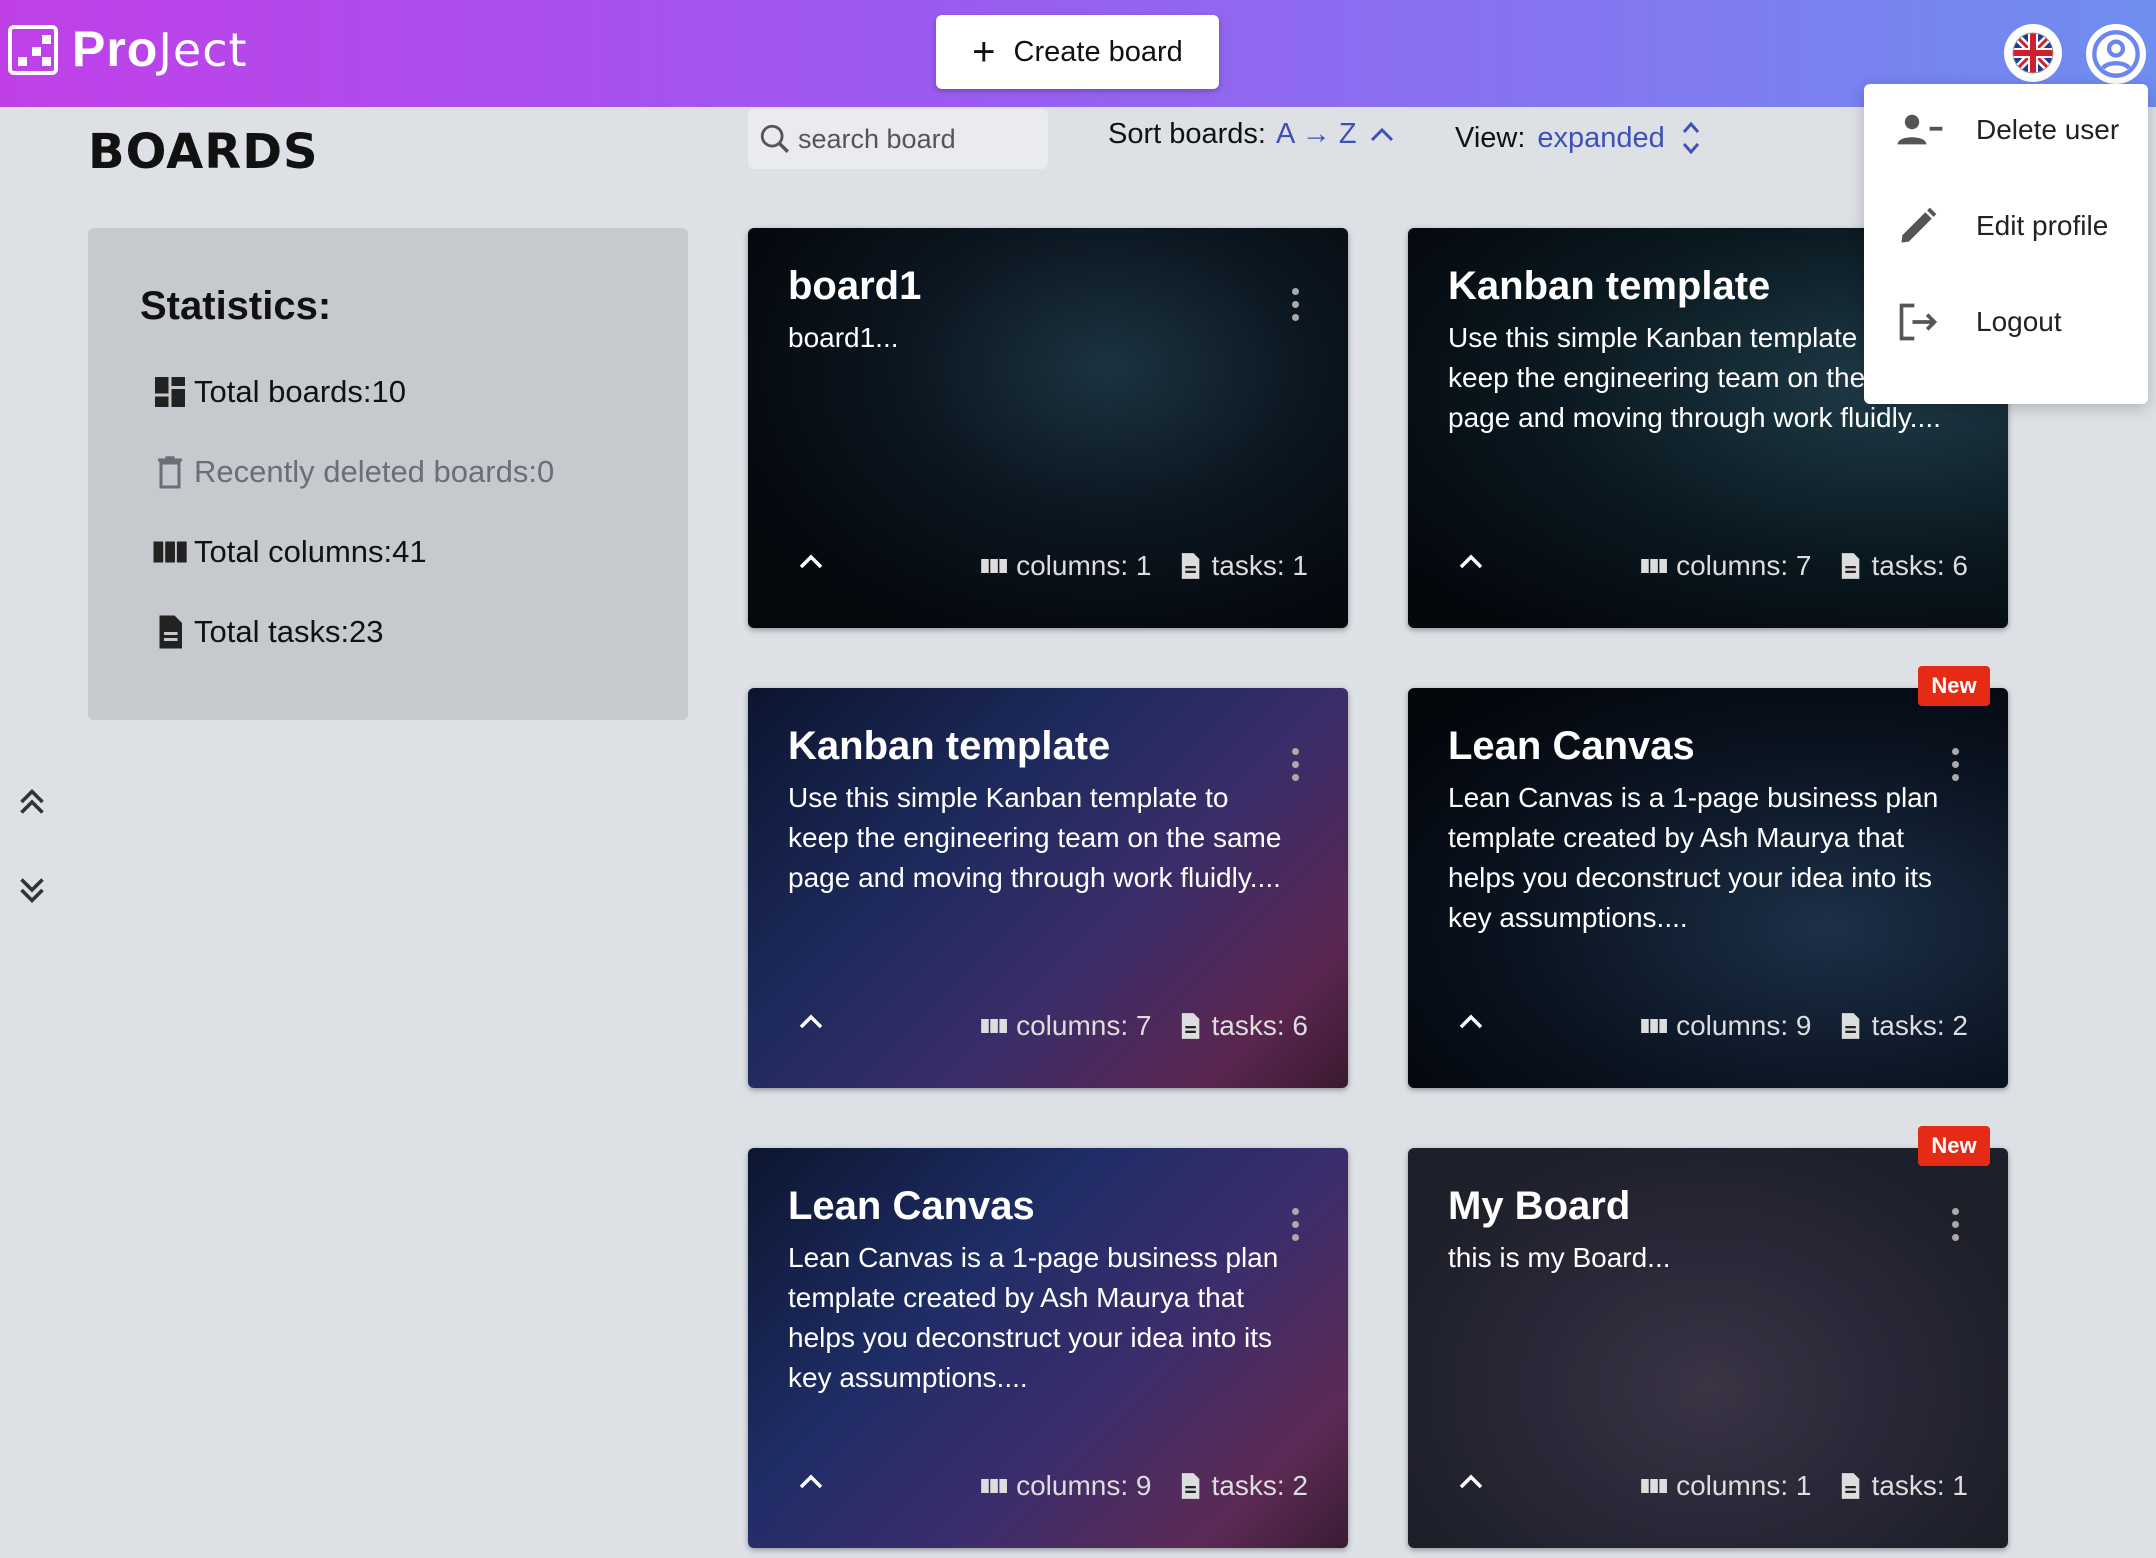  What do you see at coordinates (170, 392) in the screenshot?
I see `dashboard-icon` at bounding box center [170, 392].